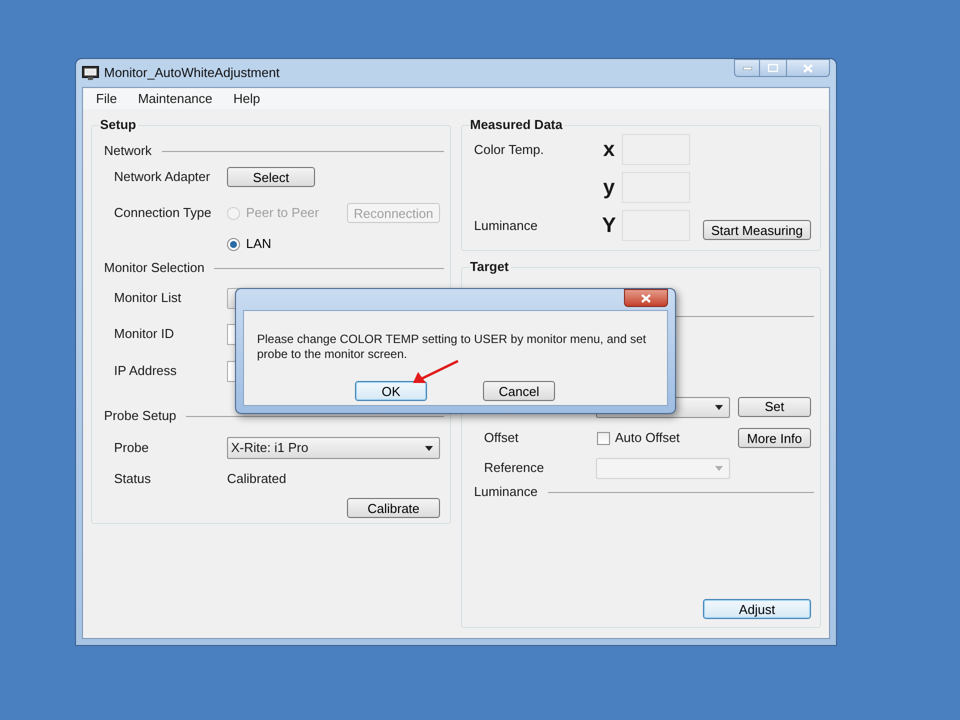 The width and height of the screenshot is (960, 720). I want to click on field-label: Reference, so click(514, 468).